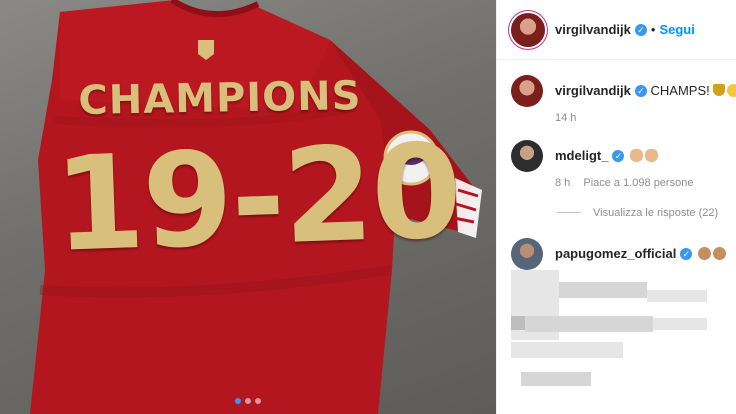 The height and width of the screenshot is (414, 736). What do you see at coordinates (676, 29) in the screenshot?
I see `follow-button: Segui` at bounding box center [676, 29].